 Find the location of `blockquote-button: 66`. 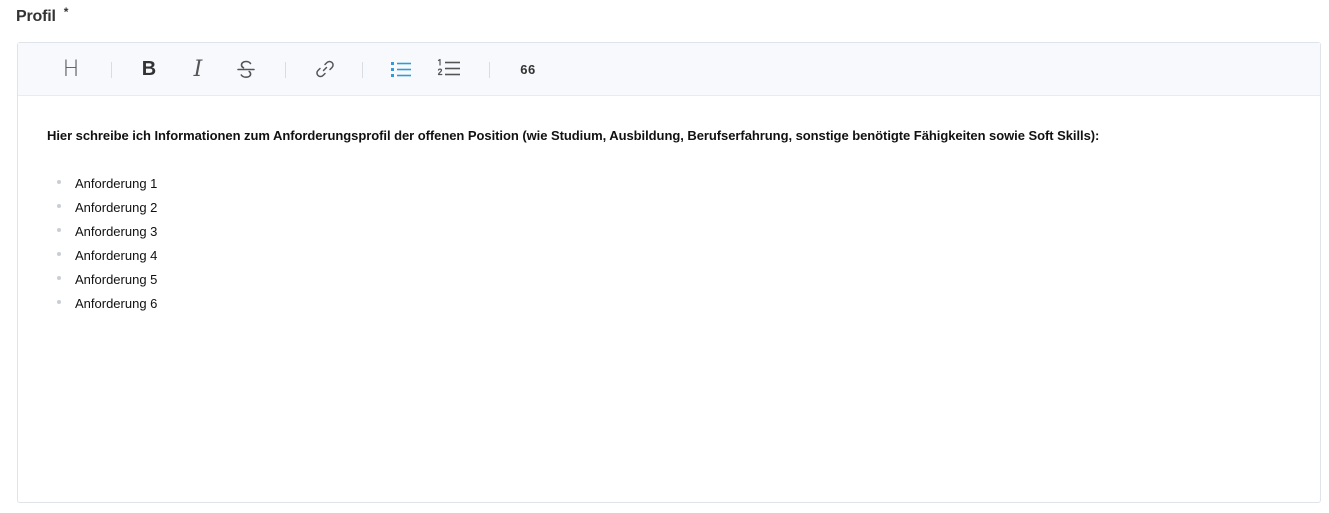

blockquote-button: 66 is located at coordinates (528, 69).